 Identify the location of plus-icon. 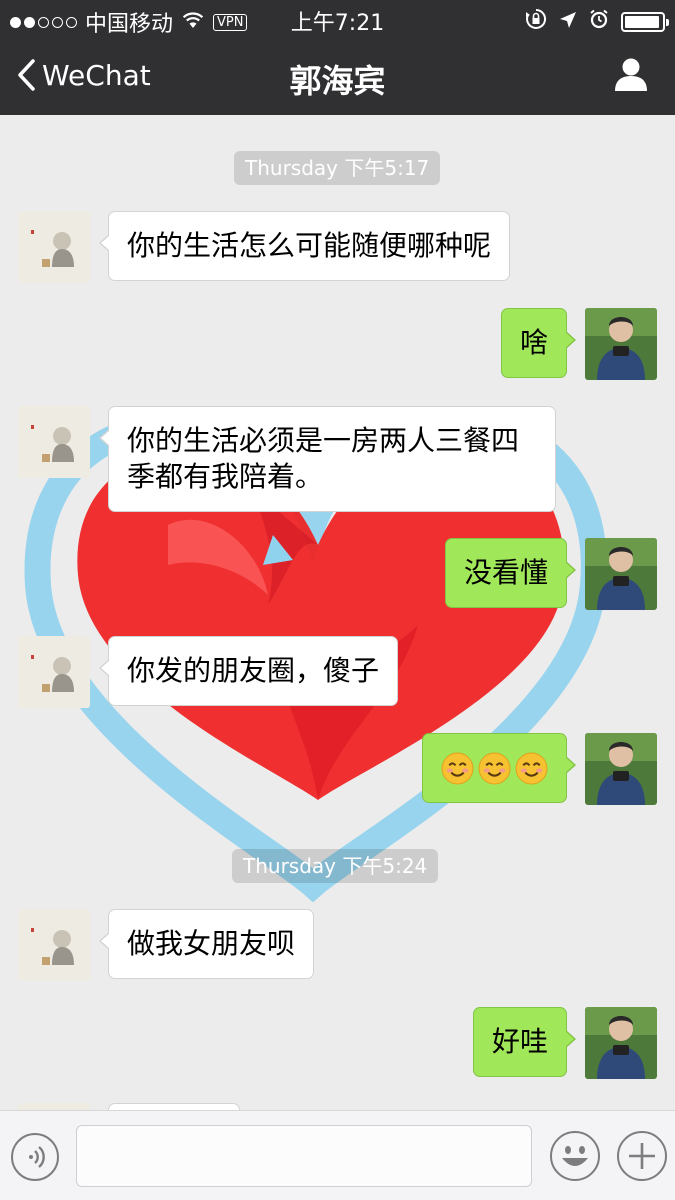
(642, 1156).